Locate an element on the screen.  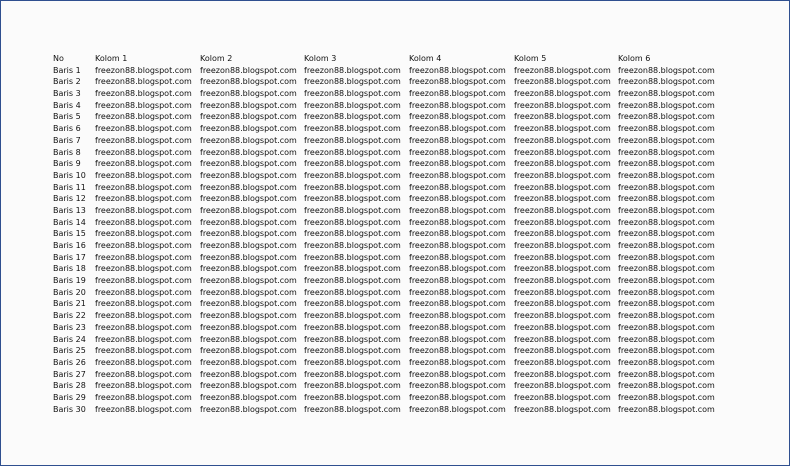
row-label-cell: Baris 28 is located at coordinates (69, 386).